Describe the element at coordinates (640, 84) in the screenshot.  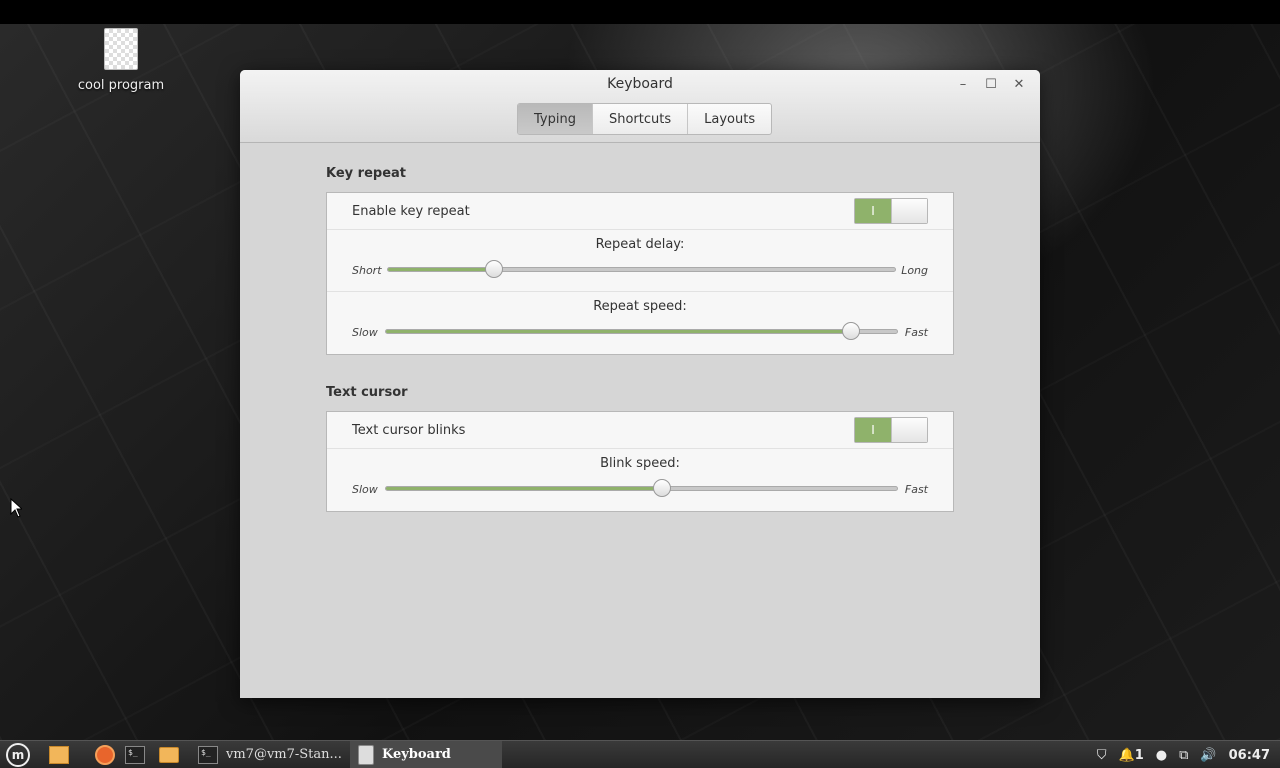
I see `window-title: Keyboard` at that location.